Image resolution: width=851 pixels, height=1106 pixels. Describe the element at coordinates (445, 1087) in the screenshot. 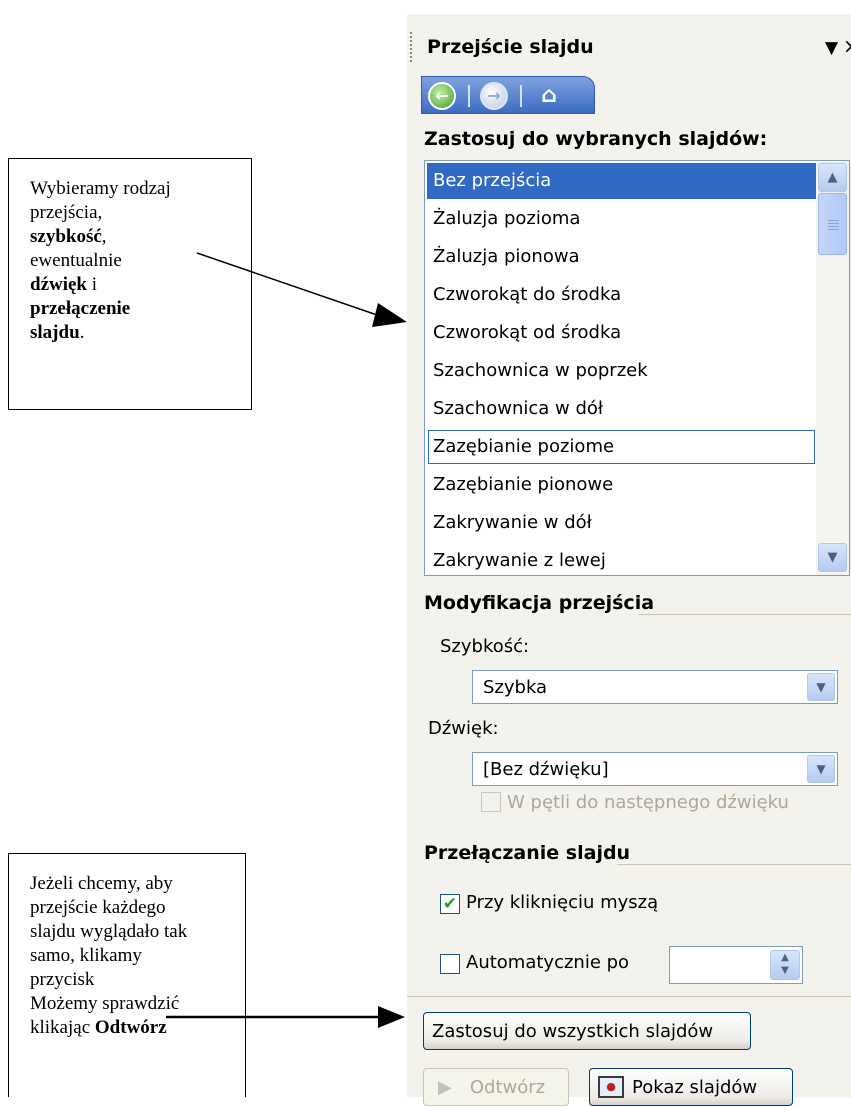

I see `play-icon: ▶` at that location.